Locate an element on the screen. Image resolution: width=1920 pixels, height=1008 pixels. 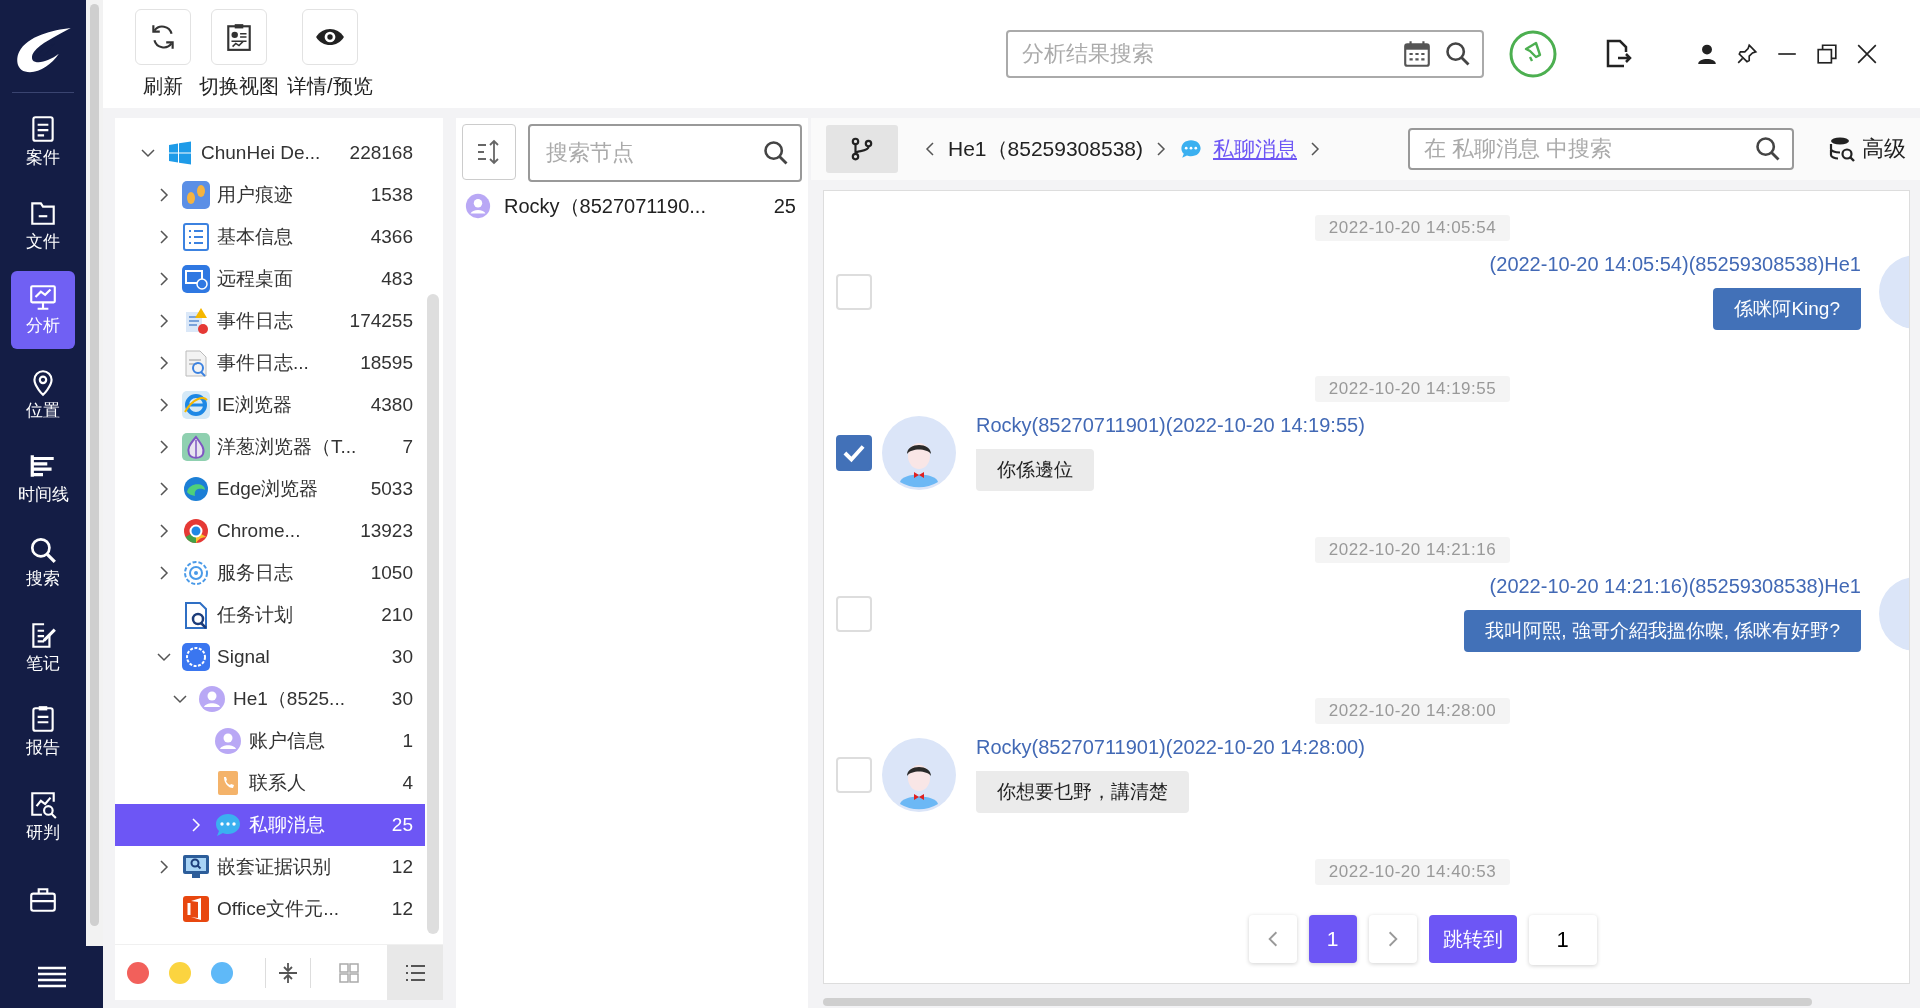
nav-item: 报告 is located at coordinates (43, 732).